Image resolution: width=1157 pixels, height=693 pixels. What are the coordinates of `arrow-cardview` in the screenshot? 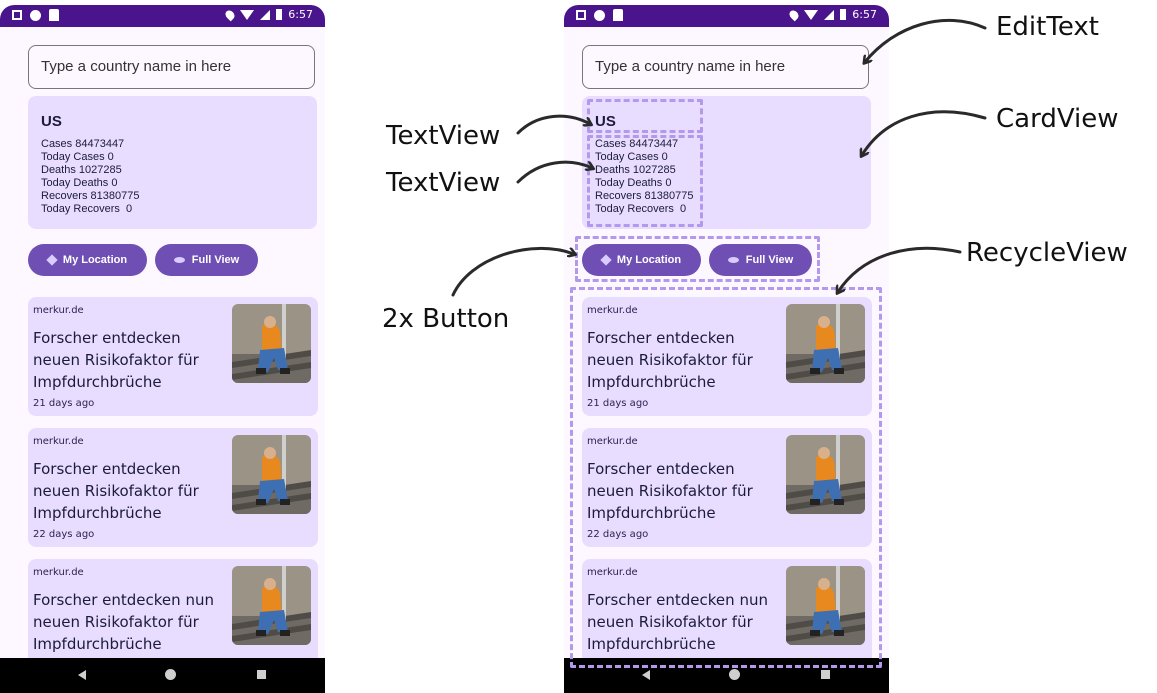 It's located at (924, 132).